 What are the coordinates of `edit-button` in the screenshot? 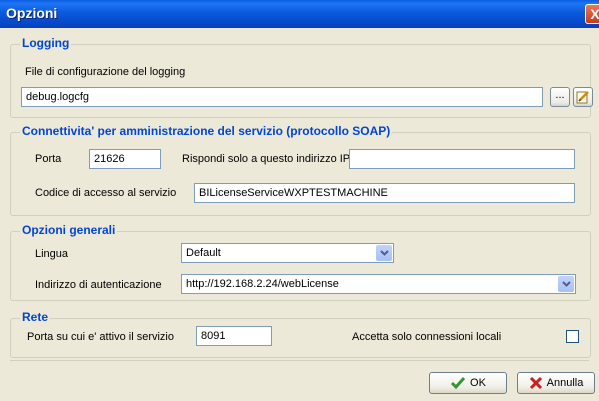 It's located at (583, 97).